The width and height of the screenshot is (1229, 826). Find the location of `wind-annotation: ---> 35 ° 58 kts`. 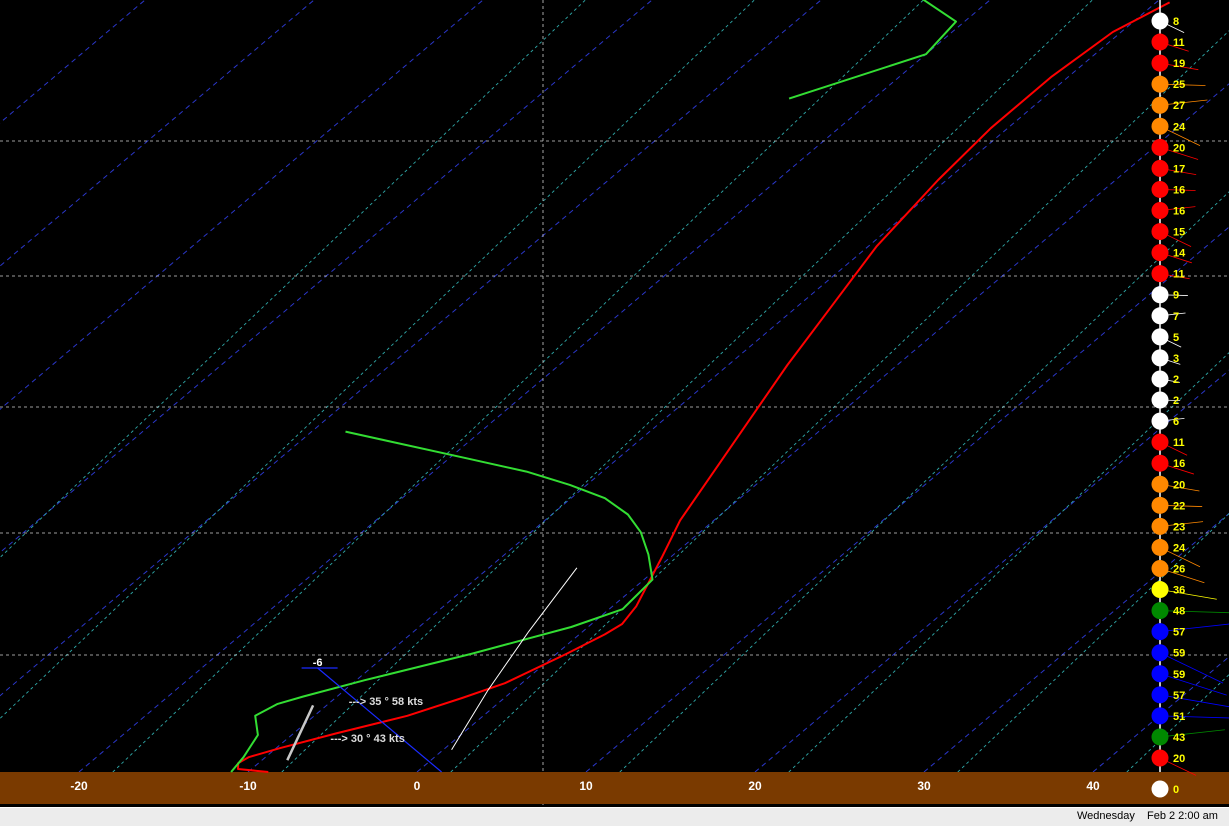

wind-annotation: ---> 35 ° 58 kts is located at coordinates (386, 702).